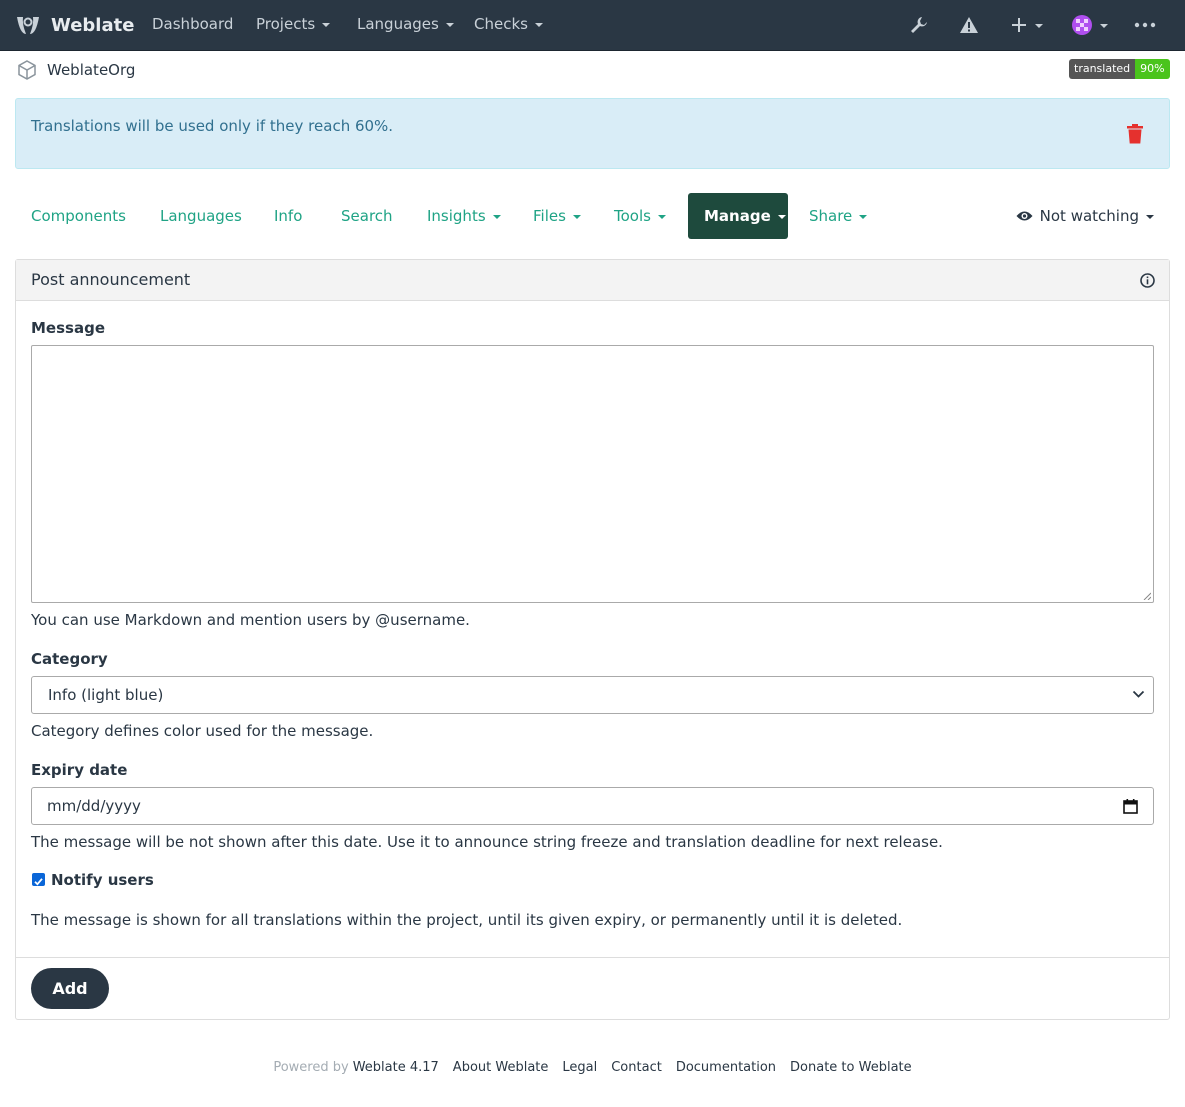  Describe the element at coordinates (1102, 69) in the screenshot. I see `badge-label: translated` at that location.